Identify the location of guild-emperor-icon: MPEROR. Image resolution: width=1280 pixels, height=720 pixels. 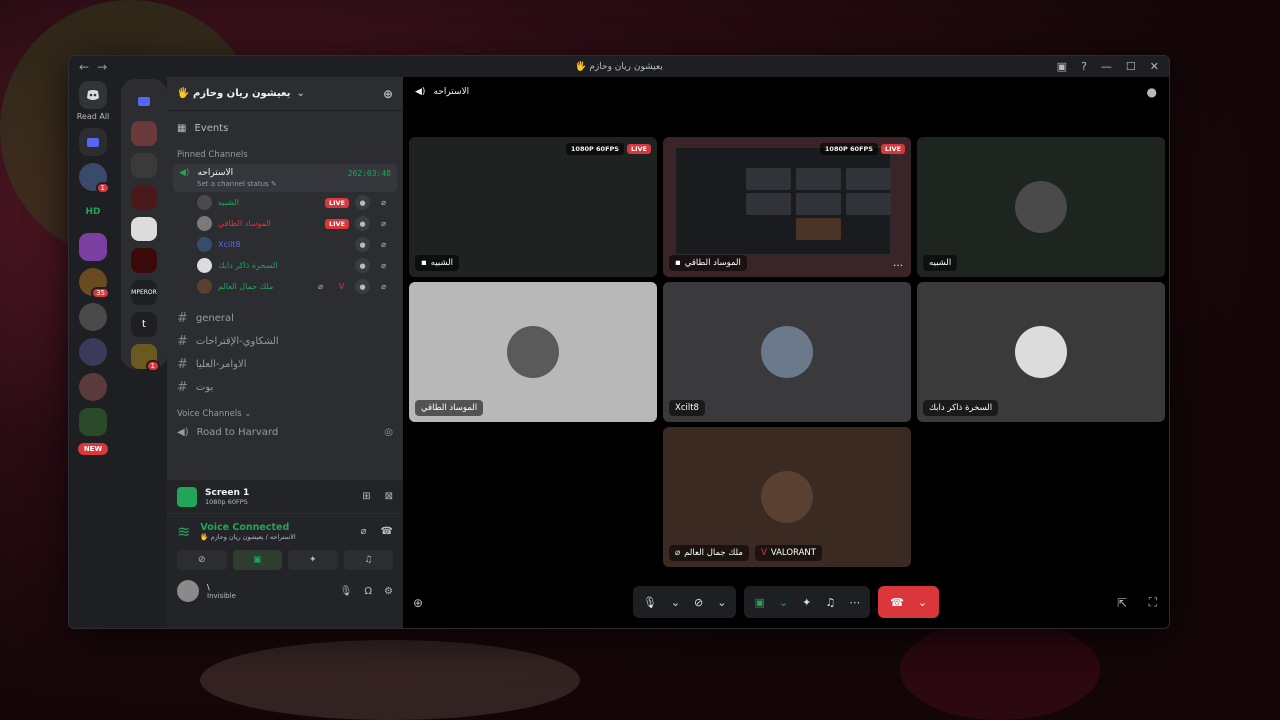
(144, 293).